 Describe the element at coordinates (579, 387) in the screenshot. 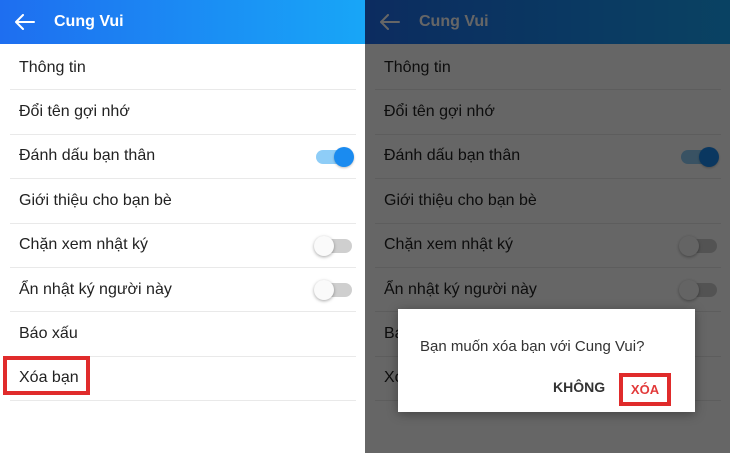

I see `cancel-button: KHÔNG` at that location.